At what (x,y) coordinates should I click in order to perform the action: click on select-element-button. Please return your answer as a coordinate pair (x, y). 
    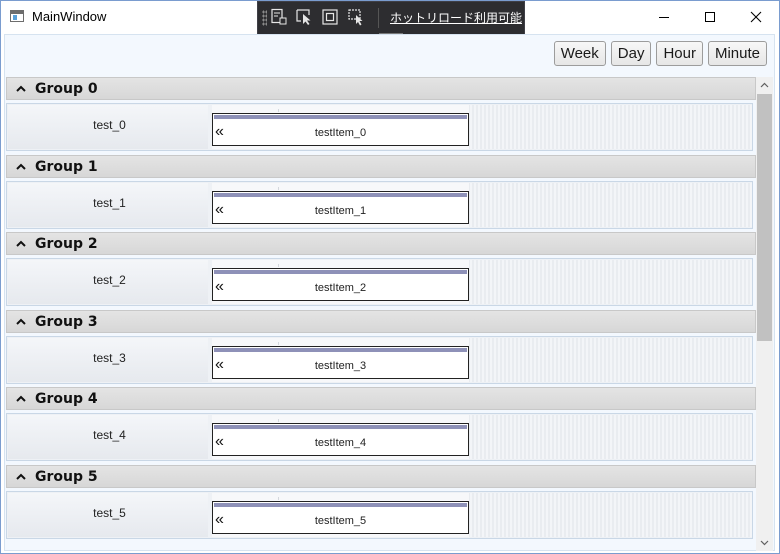
    Looking at the image, I should click on (304, 17).